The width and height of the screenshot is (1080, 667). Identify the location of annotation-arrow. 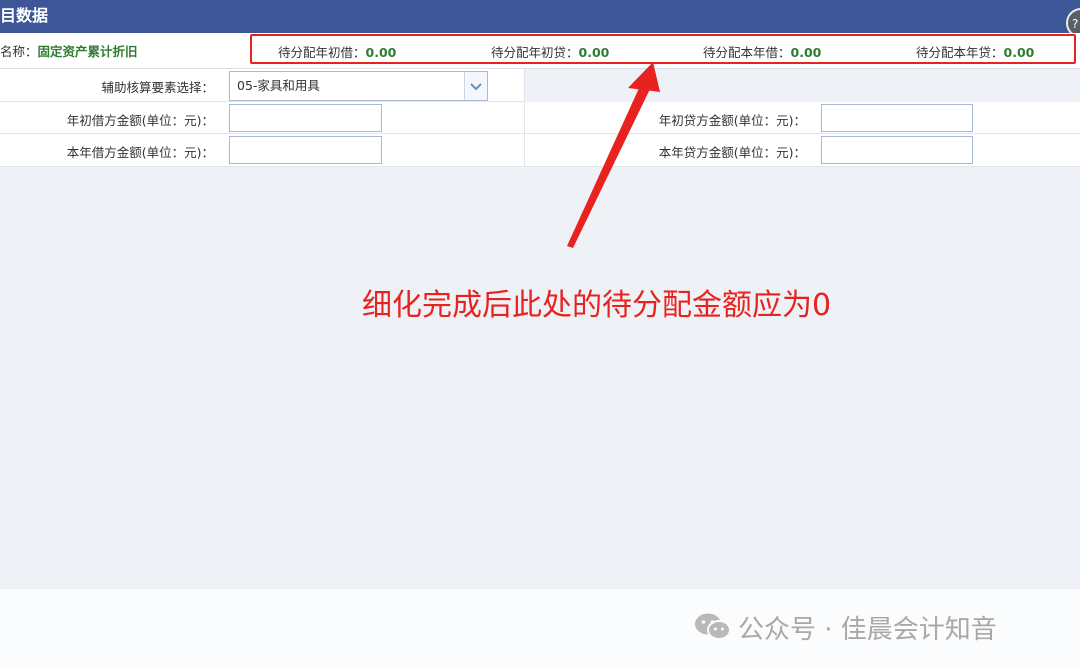
(613, 155).